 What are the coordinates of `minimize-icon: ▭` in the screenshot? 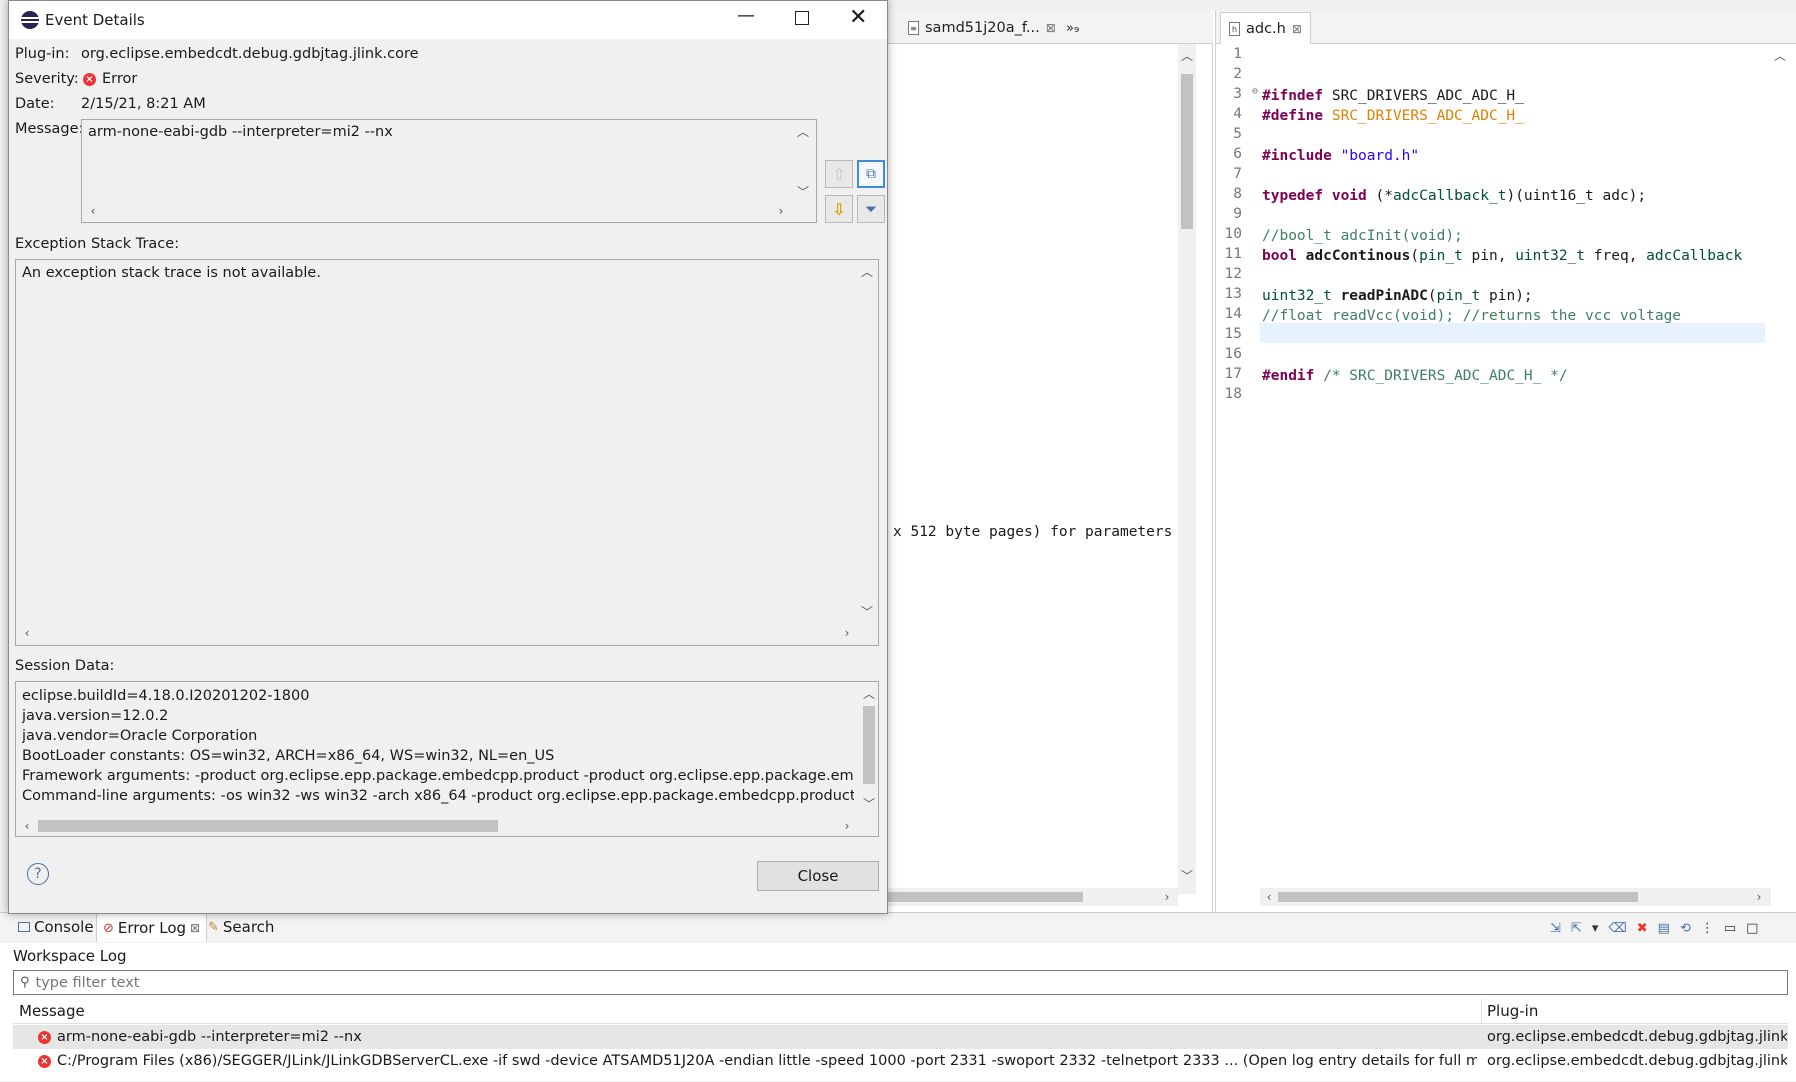 It's located at (1730, 928).